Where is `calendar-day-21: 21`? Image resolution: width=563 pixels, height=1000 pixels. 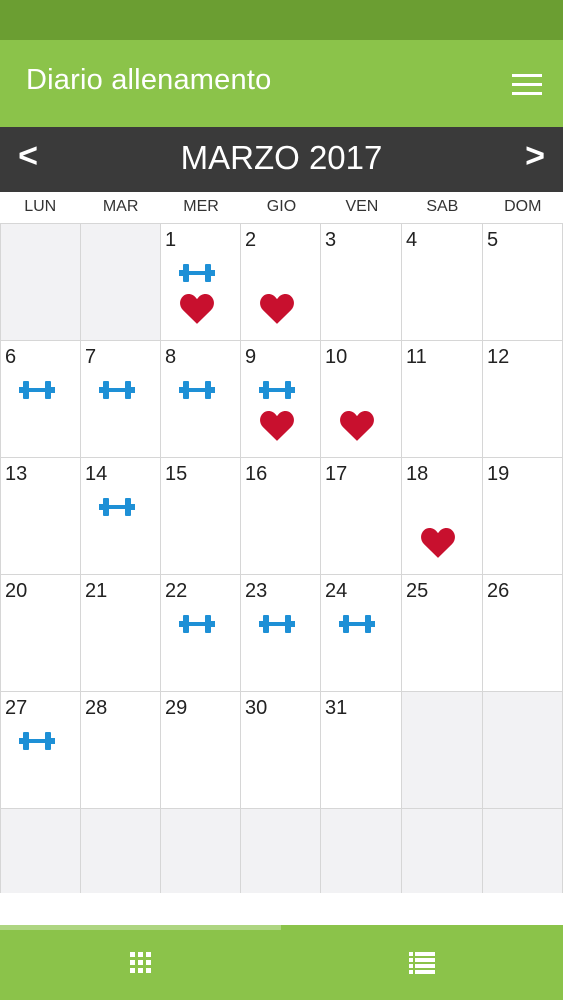
calendar-day-21: 21 is located at coordinates (121, 633).